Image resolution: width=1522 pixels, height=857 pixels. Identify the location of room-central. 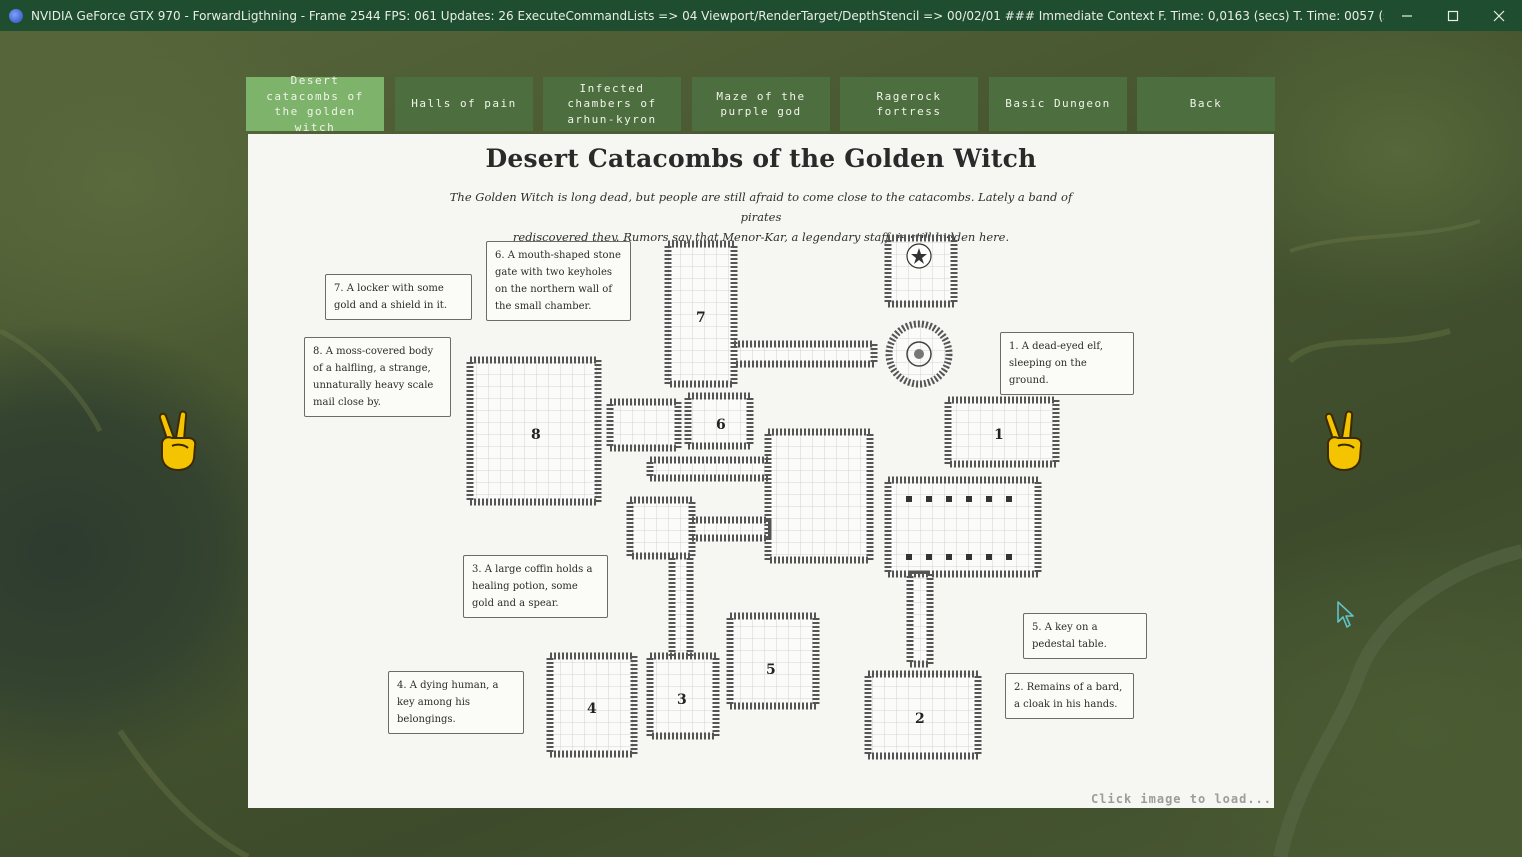
(819, 496).